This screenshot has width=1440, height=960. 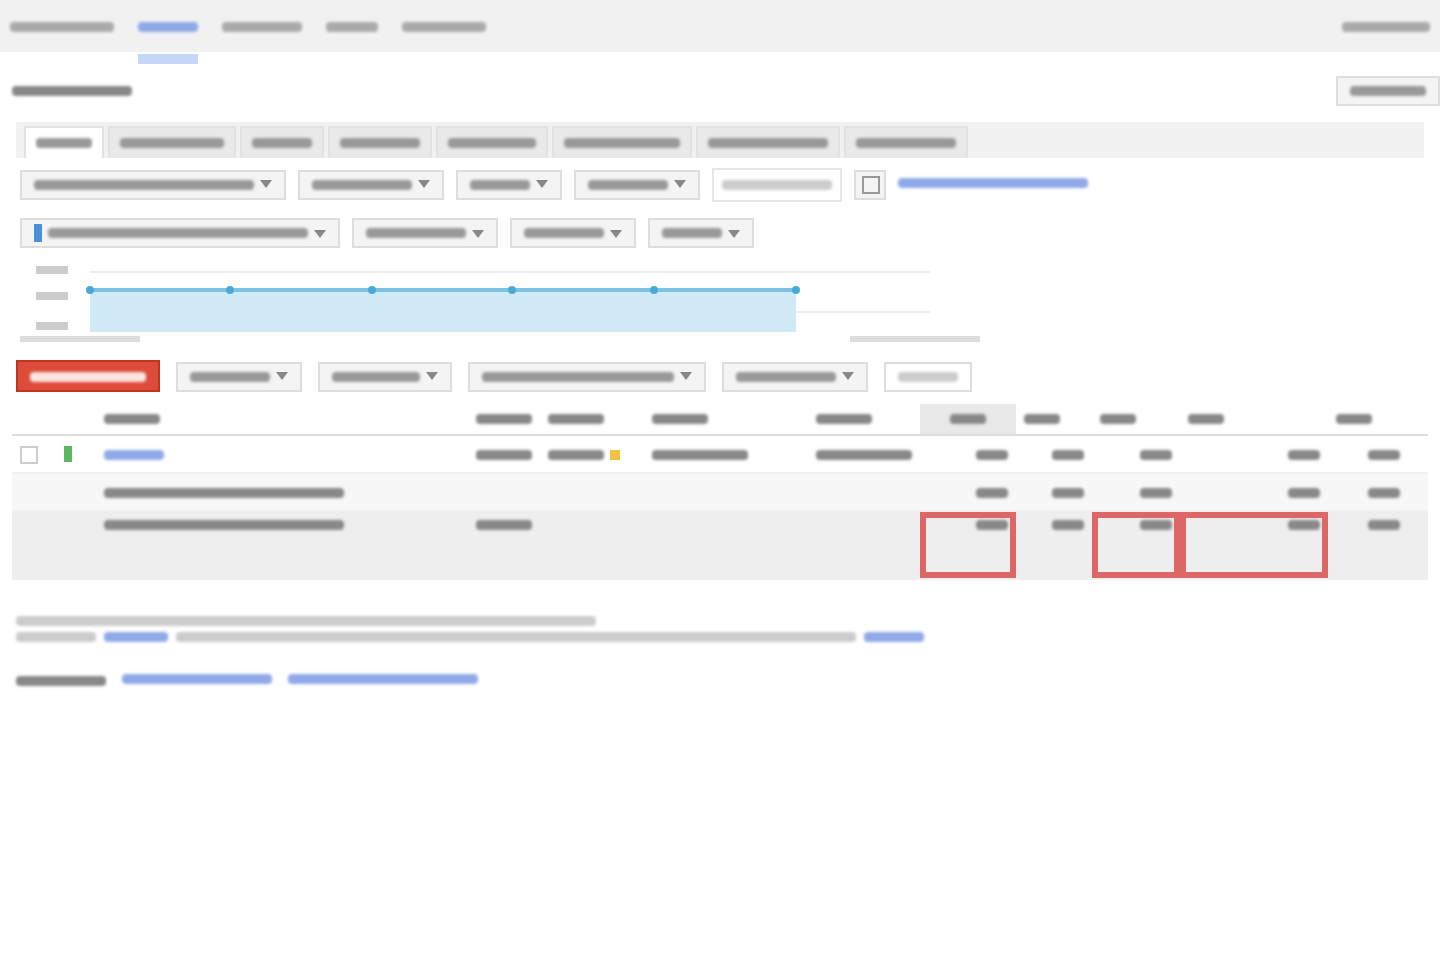 I want to click on add-button, so click(x=88, y=376).